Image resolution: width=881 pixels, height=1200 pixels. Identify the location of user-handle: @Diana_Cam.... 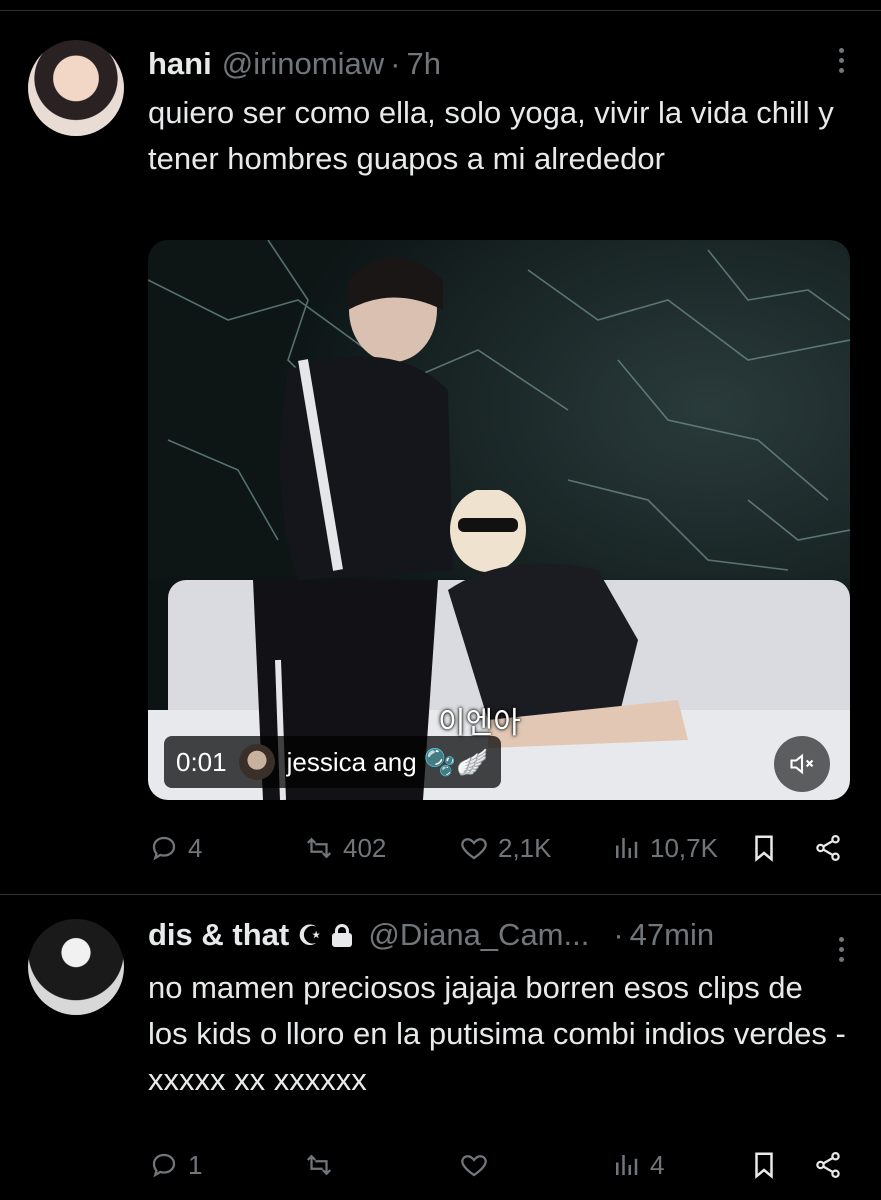
(478, 935).